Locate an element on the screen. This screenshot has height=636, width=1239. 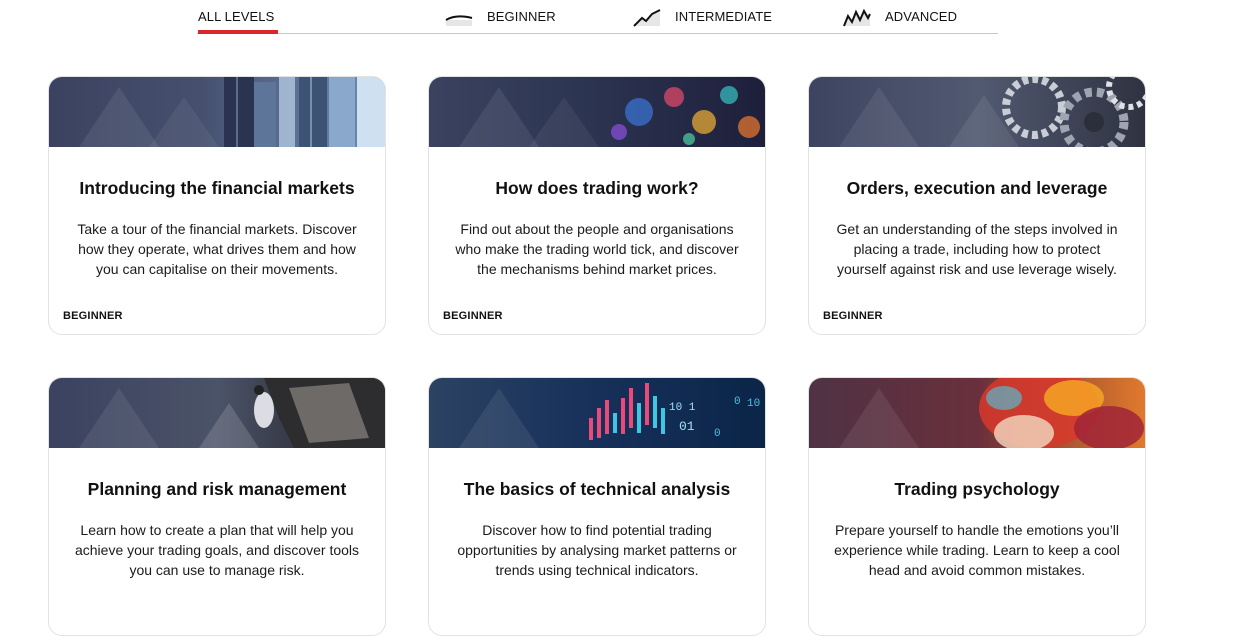
city-skyscrapers-image is located at coordinates (217, 112).